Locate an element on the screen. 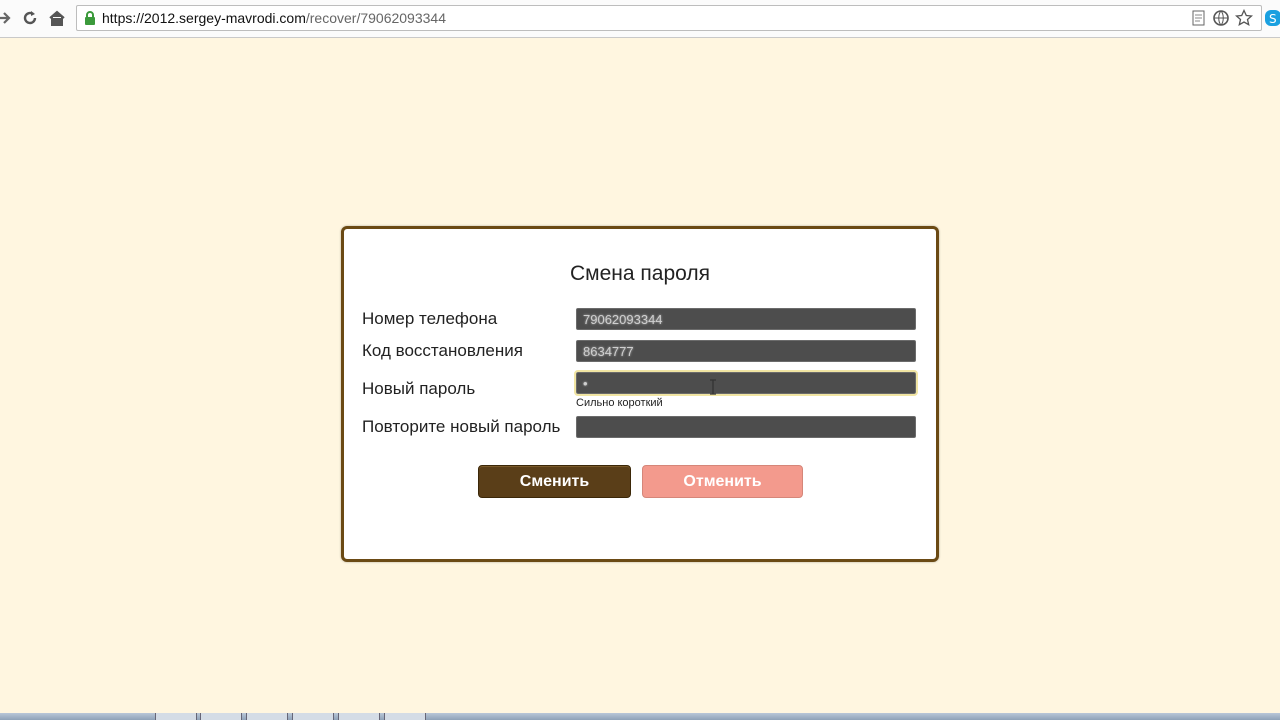 Image resolution: width=1280 pixels, height=720 pixels. svg-text: S is located at coordinates (1273, 19).